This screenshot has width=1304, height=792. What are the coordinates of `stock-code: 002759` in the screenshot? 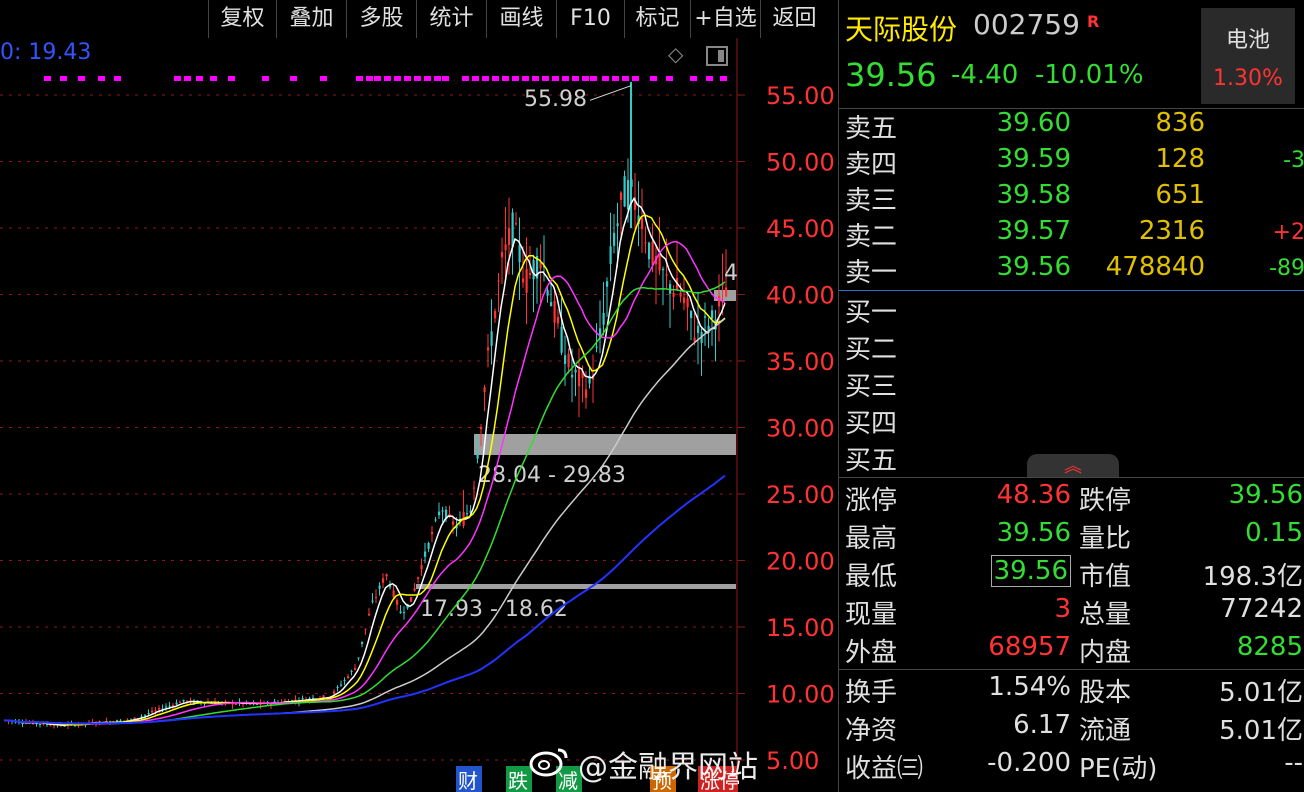 It's located at (1026, 24).